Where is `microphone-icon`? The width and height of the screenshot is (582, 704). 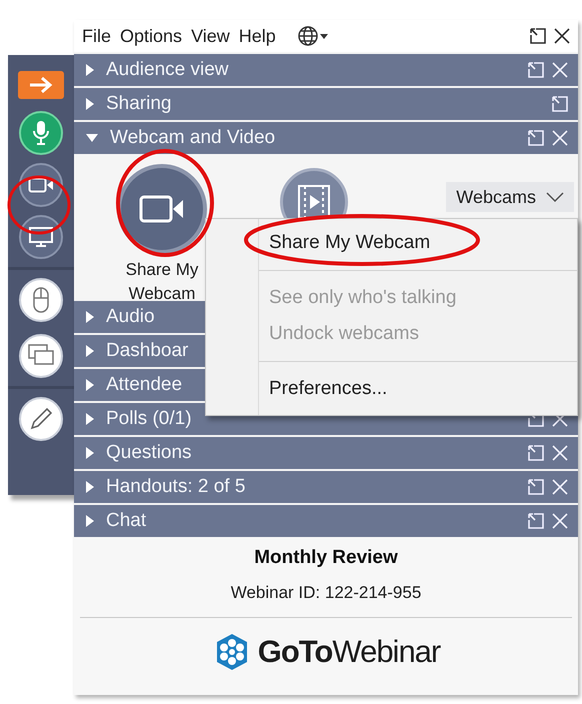 microphone-icon is located at coordinates (41, 133).